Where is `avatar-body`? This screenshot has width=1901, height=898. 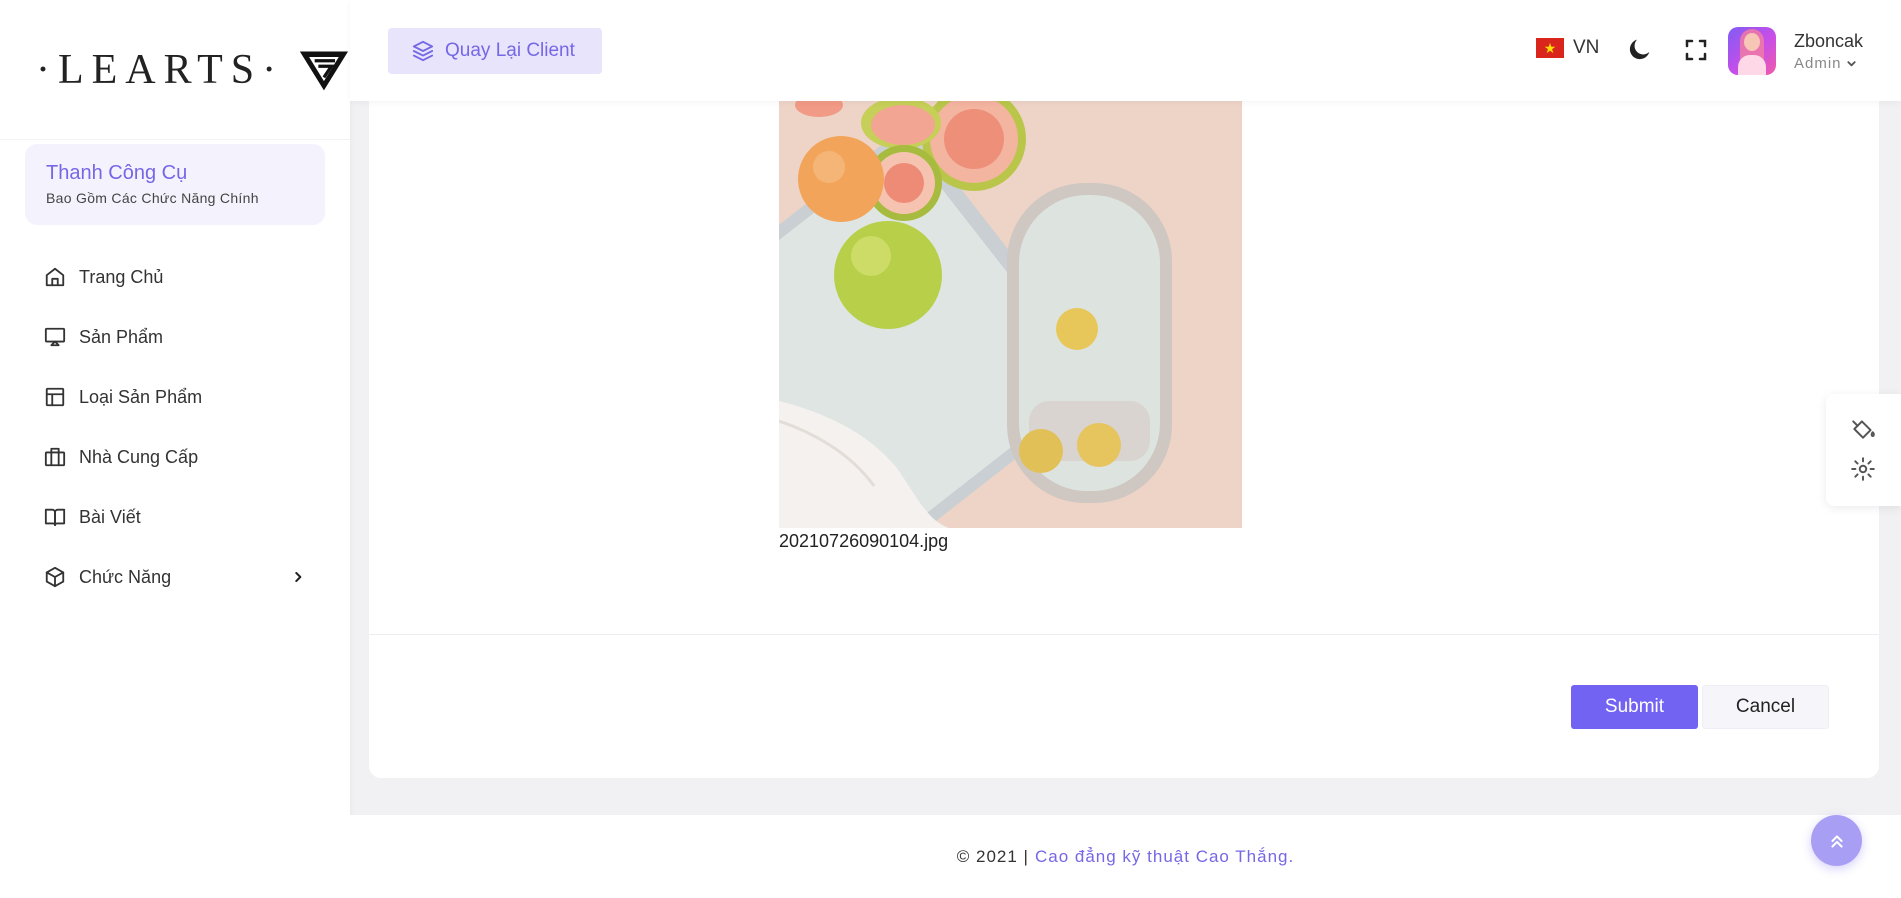
avatar-body is located at coordinates (1752, 65).